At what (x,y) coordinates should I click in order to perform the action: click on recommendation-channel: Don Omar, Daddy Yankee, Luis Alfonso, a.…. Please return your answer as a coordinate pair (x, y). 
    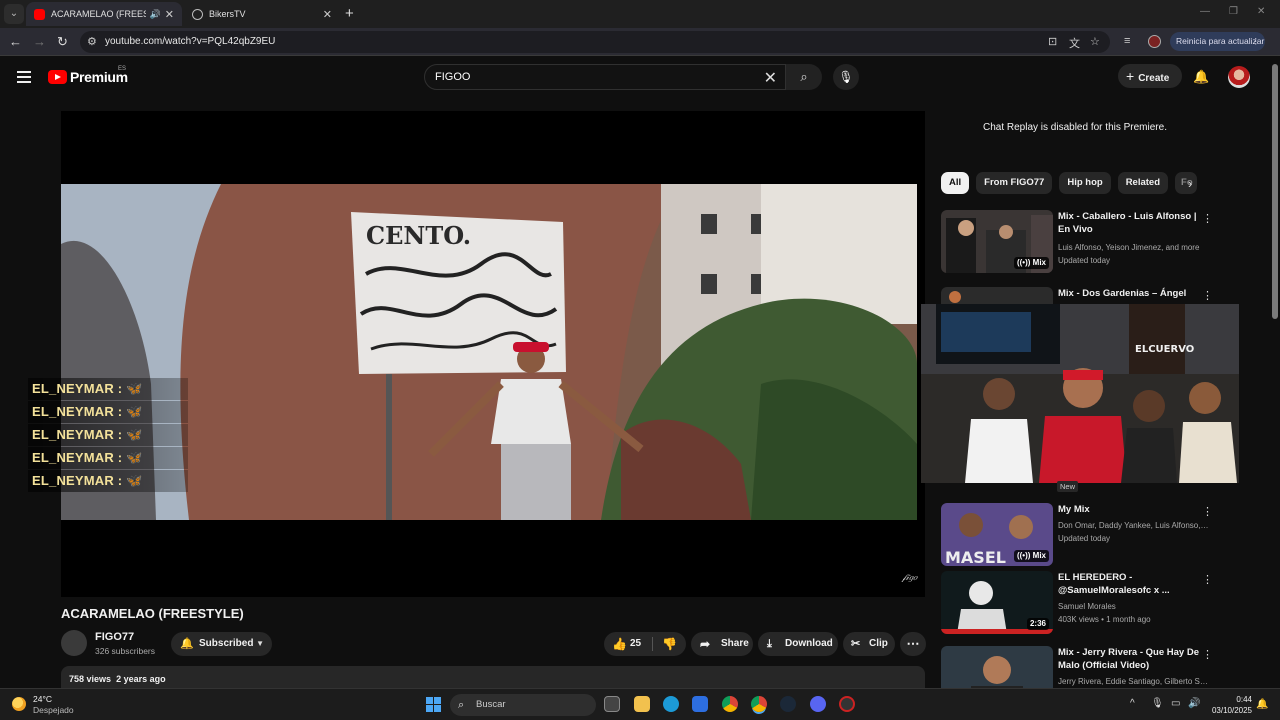
    Looking at the image, I should click on (1134, 525).